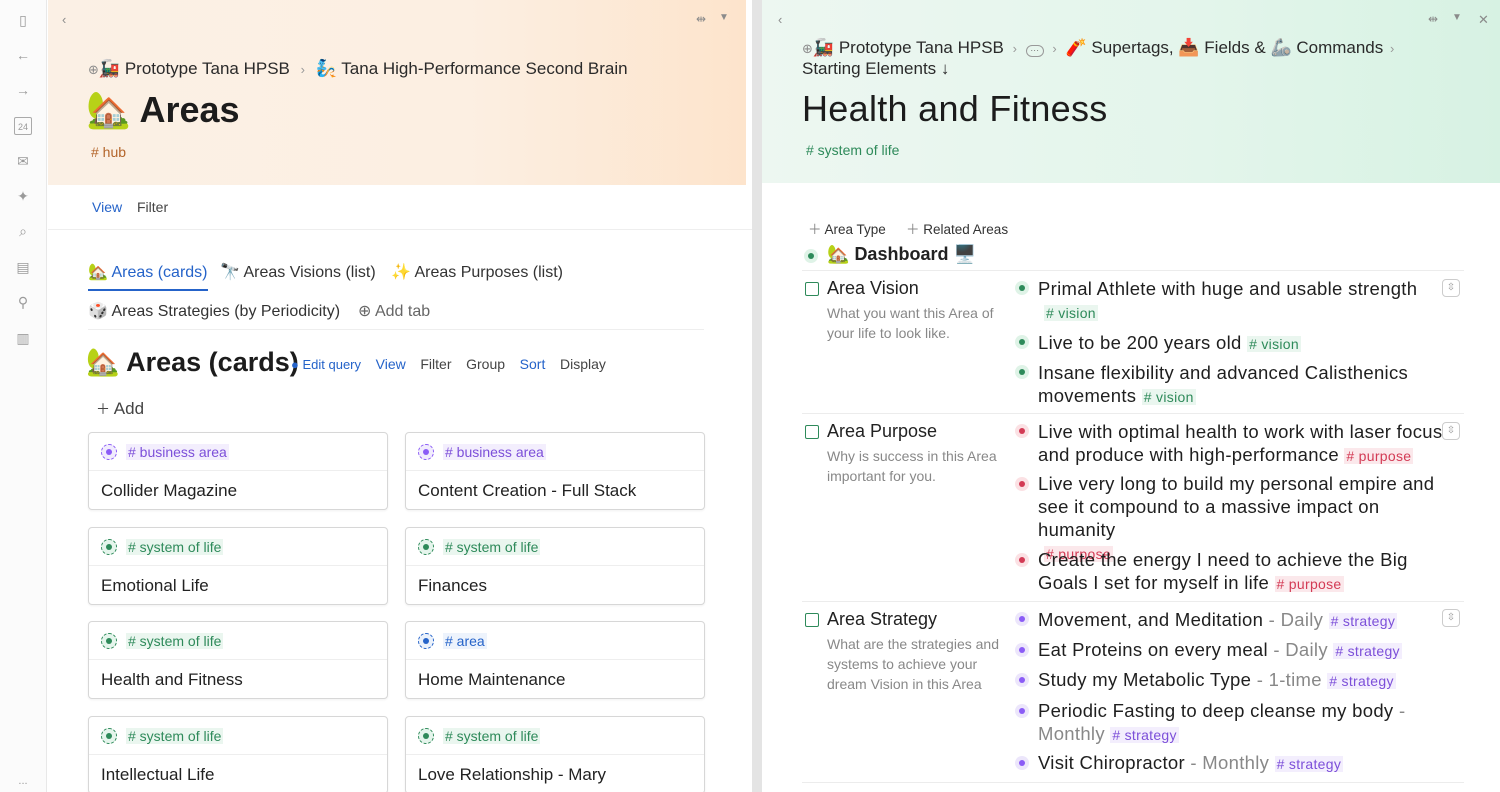 The width and height of the screenshot is (1500, 792). What do you see at coordinates (23, 126) in the screenshot?
I see `calendar-icon: 24` at bounding box center [23, 126].